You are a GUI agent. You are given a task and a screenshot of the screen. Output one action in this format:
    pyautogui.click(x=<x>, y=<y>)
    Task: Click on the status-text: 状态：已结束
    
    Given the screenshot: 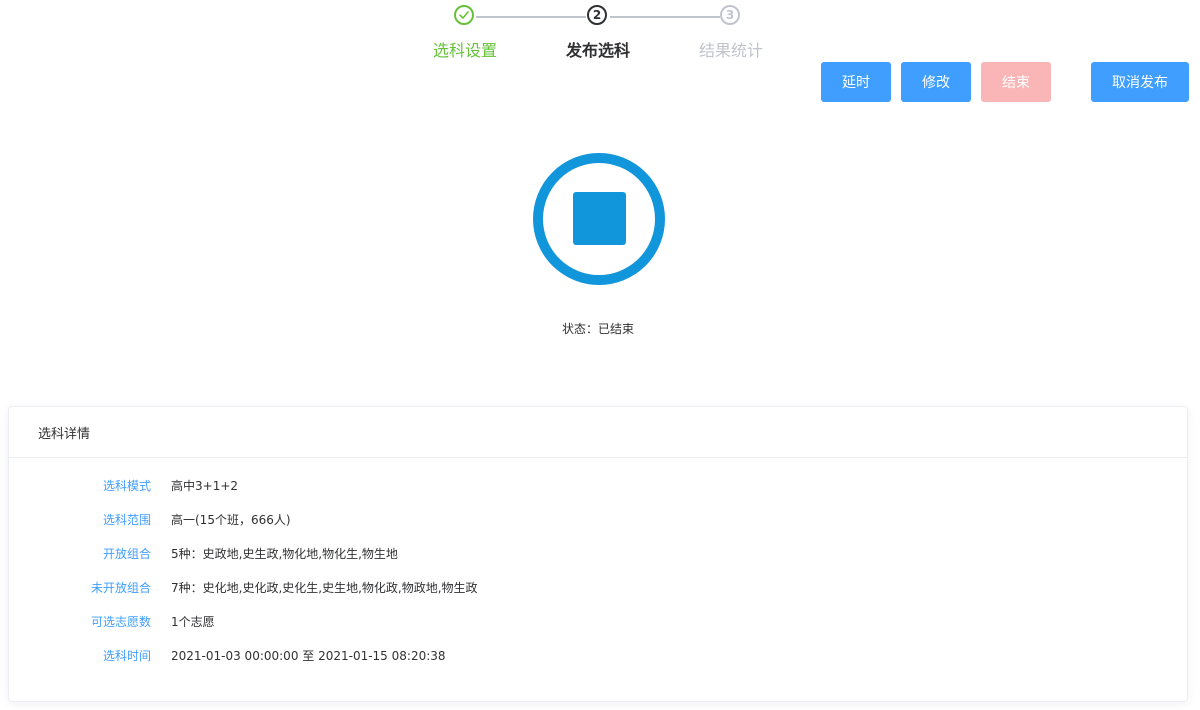 What is the action you would take?
    pyautogui.click(x=597, y=329)
    